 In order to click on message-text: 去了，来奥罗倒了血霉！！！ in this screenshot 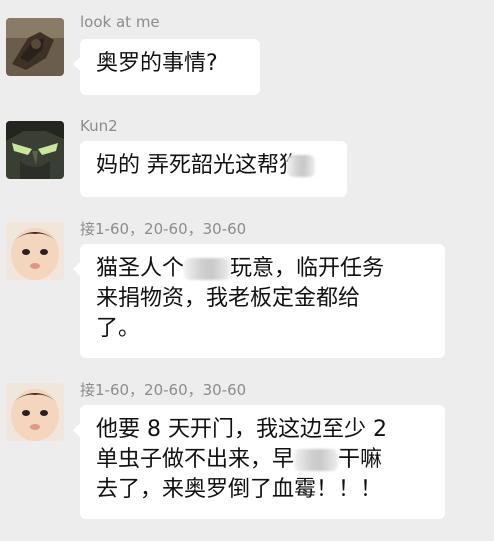, I will do `click(239, 489)`.